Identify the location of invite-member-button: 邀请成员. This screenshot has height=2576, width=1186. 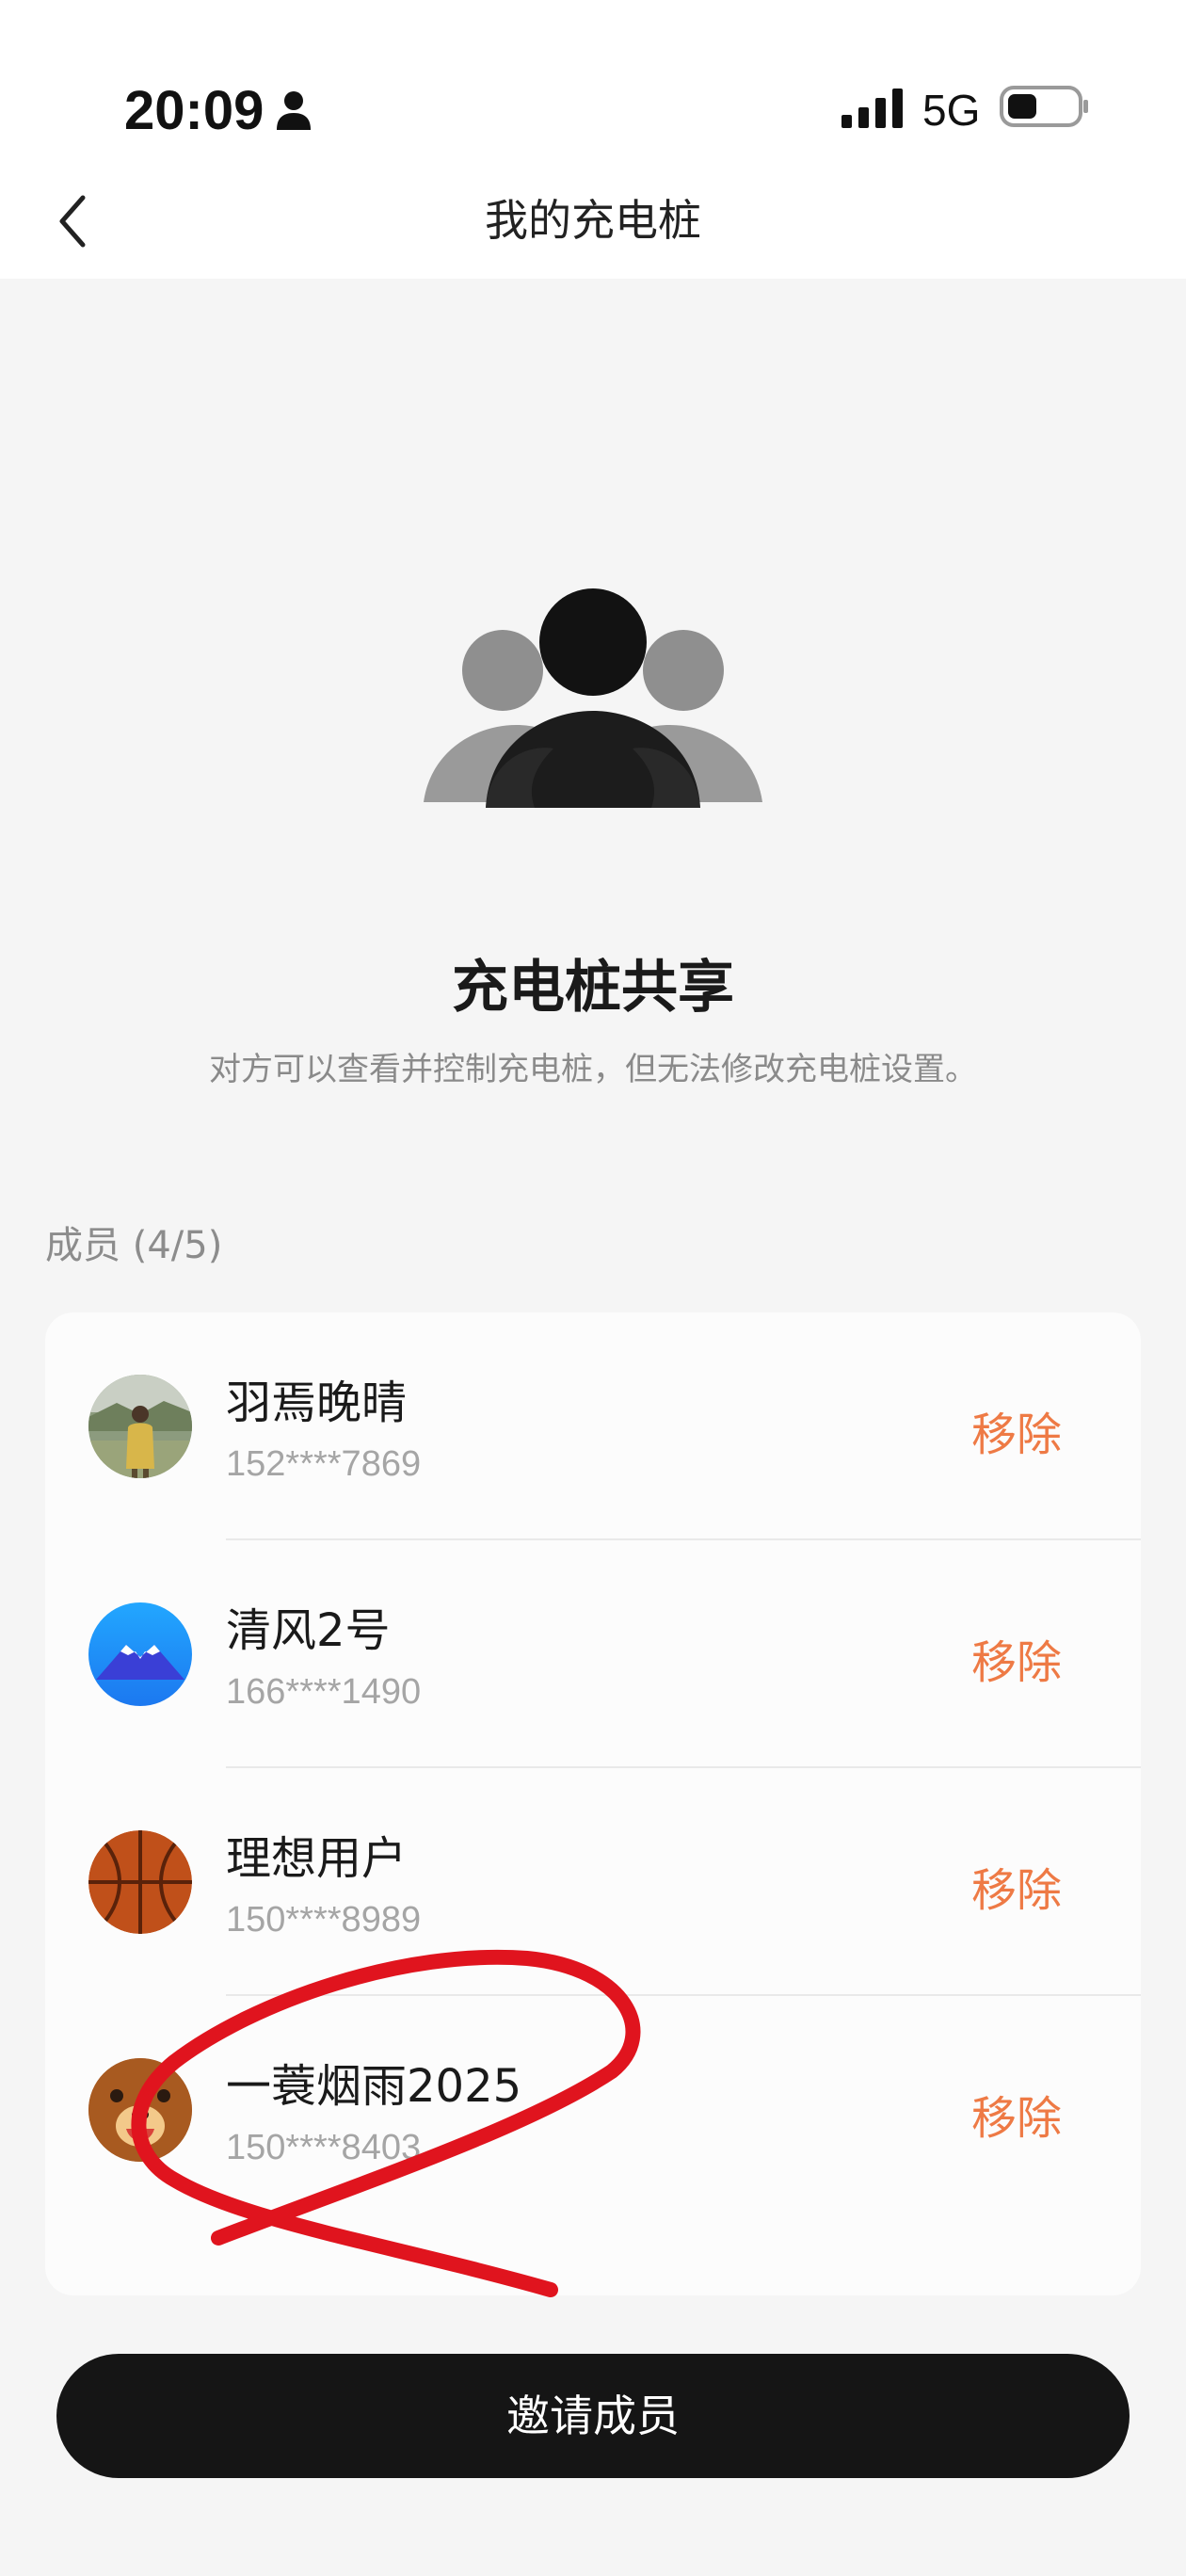
(593, 2416).